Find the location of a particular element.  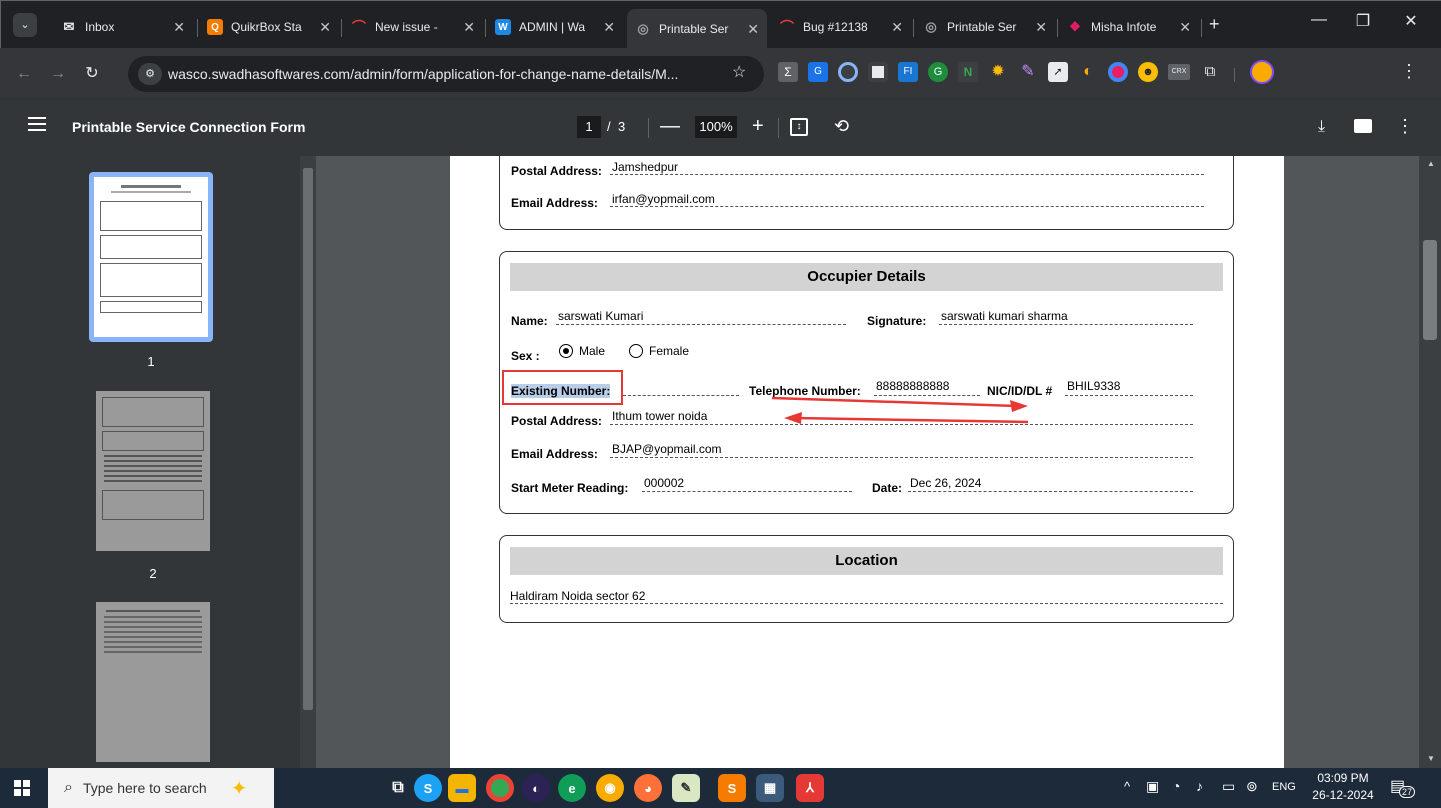

tab-misha: ❖ Misha Infote ✕ is located at coordinates (1129, 27).